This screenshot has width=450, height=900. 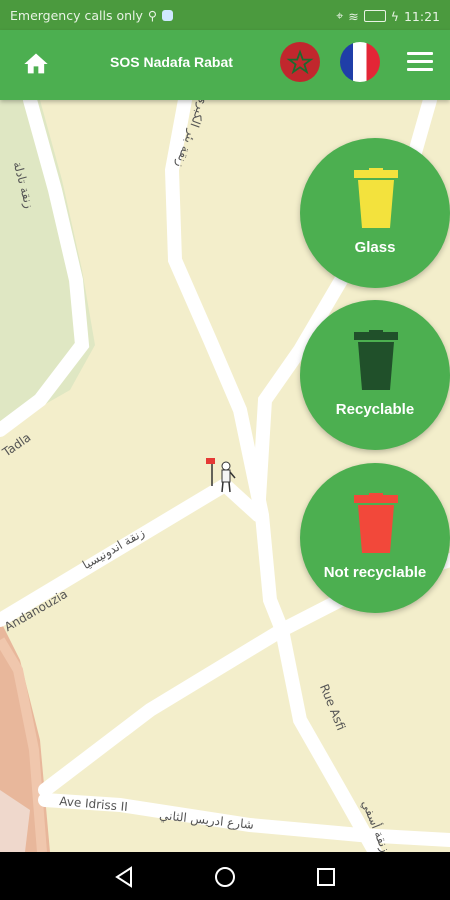 I want to click on app-bar: SOS Nadafa Rabat, so click(x=225, y=65).